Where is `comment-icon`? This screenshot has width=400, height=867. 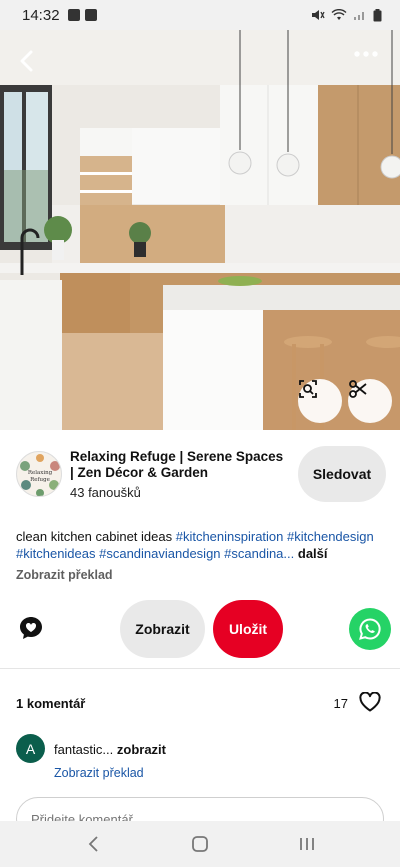
comment-icon is located at coordinates (31, 627).